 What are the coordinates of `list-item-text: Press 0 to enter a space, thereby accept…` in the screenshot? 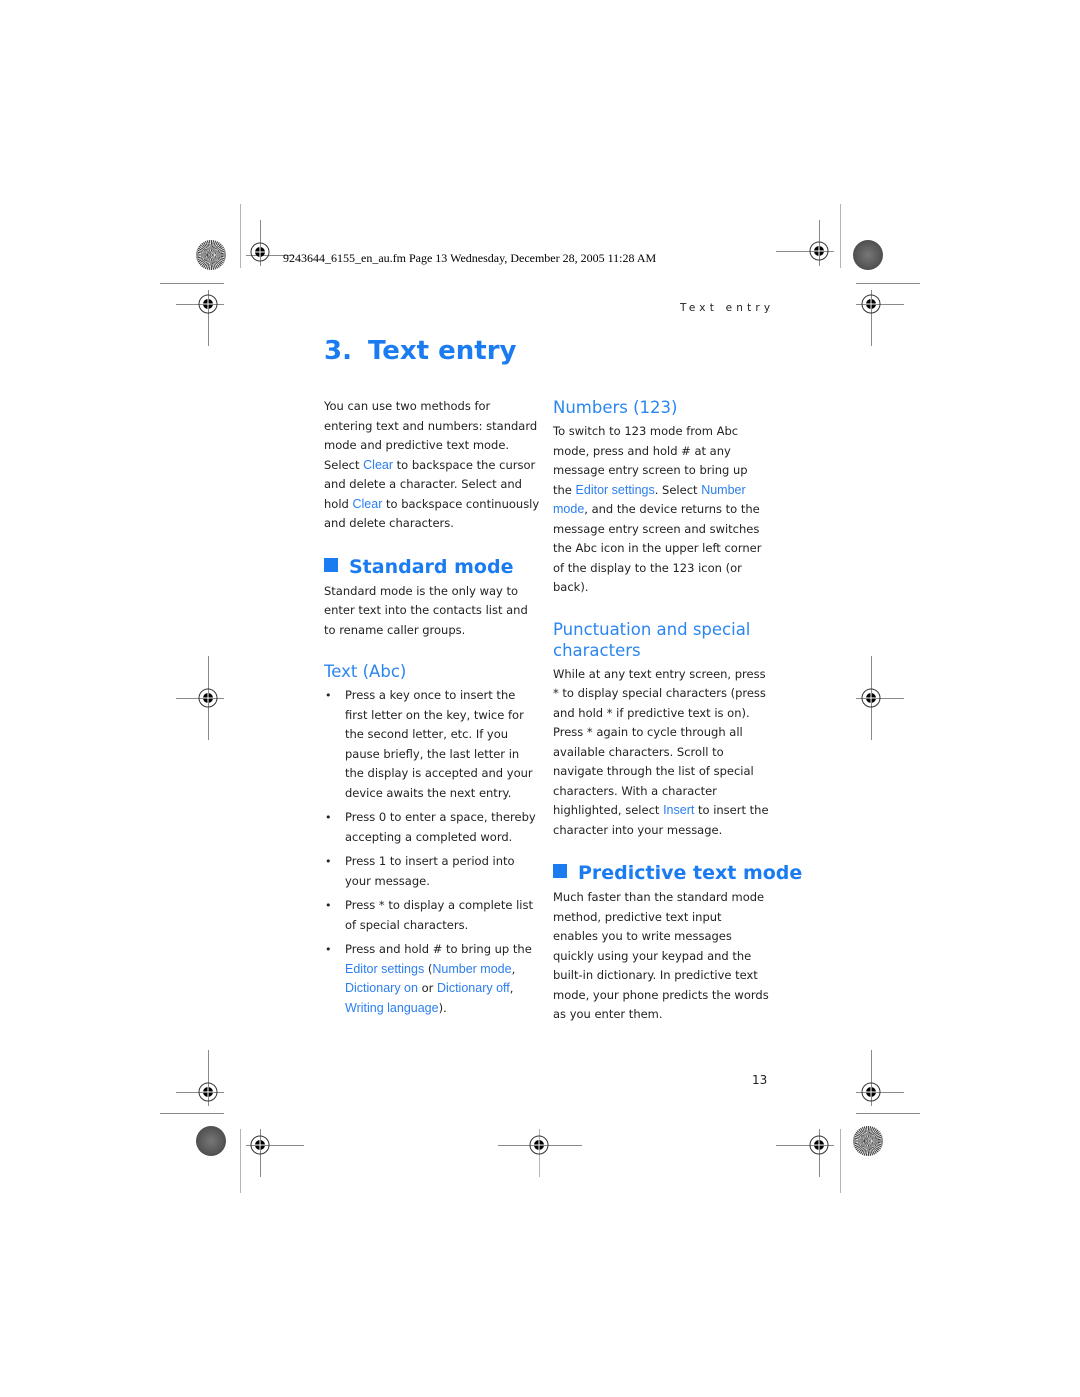 It's located at (440, 827).